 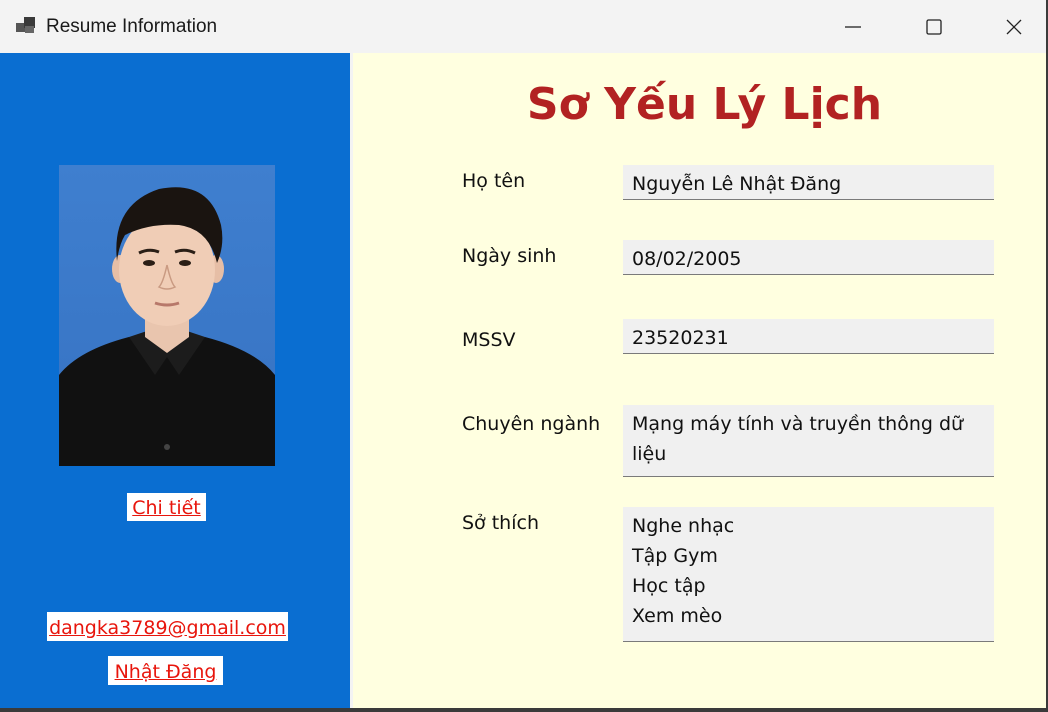 I want to click on maximize-icon, so click(x=934, y=27).